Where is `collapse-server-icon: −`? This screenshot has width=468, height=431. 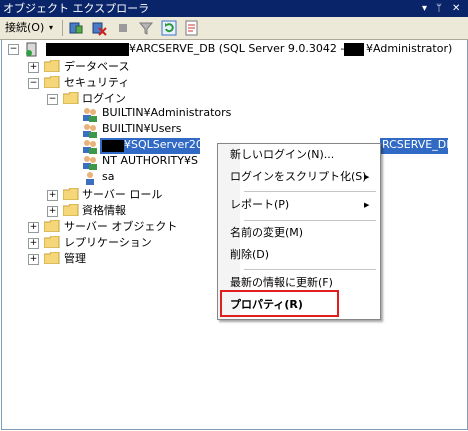 collapse-server-icon: − is located at coordinates (13, 49).